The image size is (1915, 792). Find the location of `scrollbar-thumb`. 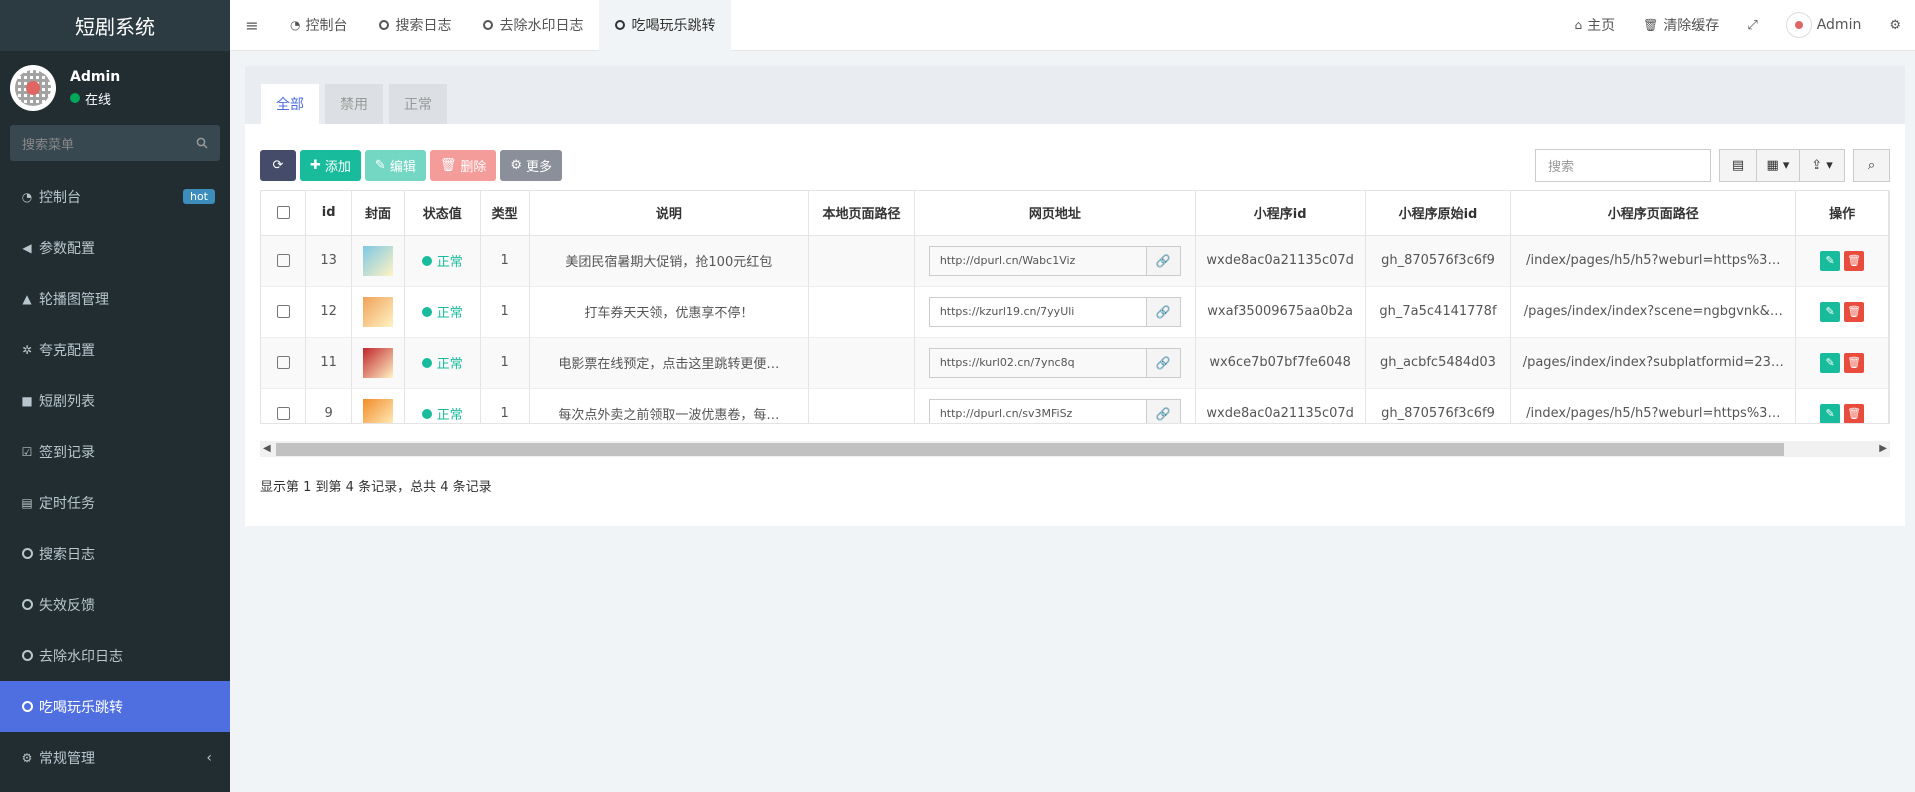

scrollbar-thumb is located at coordinates (1030, 449).